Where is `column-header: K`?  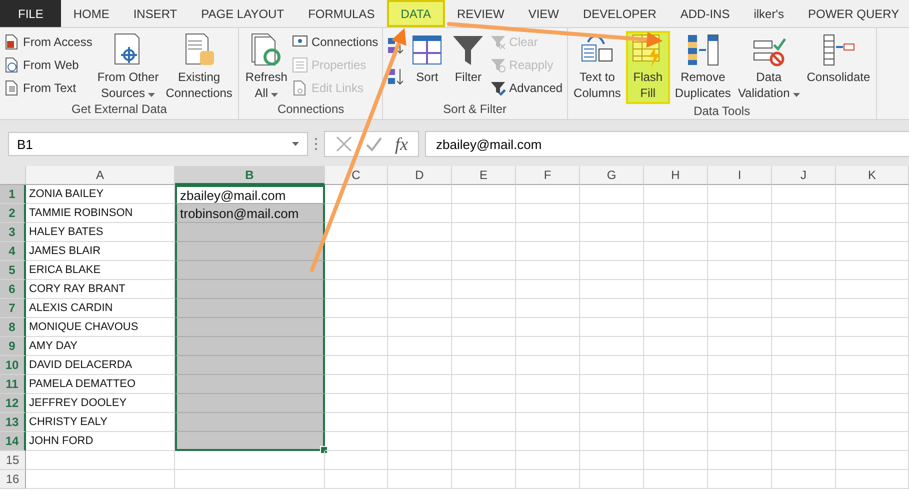
column-header: K is located at coordinates (872, 175).